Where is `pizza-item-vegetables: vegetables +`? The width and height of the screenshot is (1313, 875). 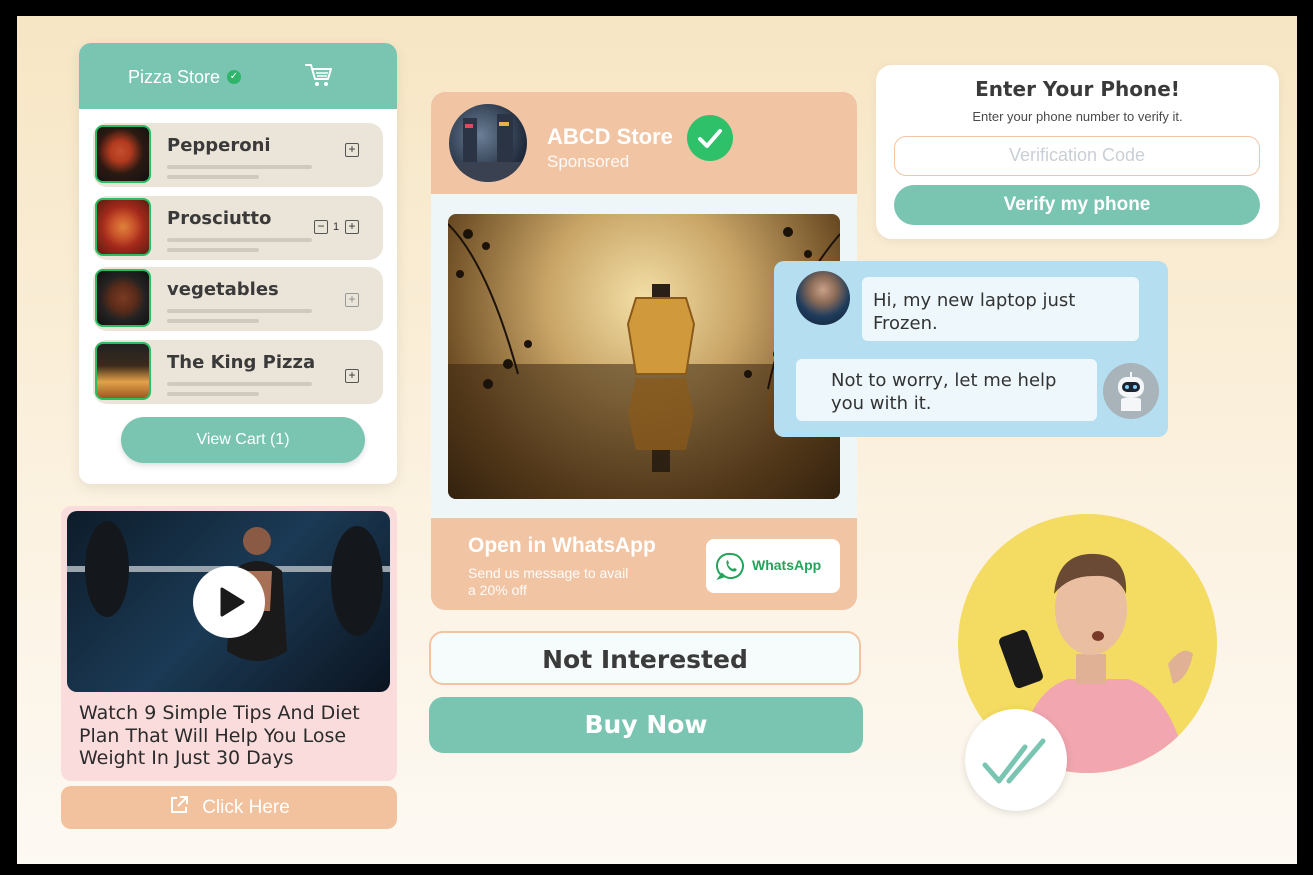 pizza-item-vegetables: vegetables + is located at coordinates (238, 299).